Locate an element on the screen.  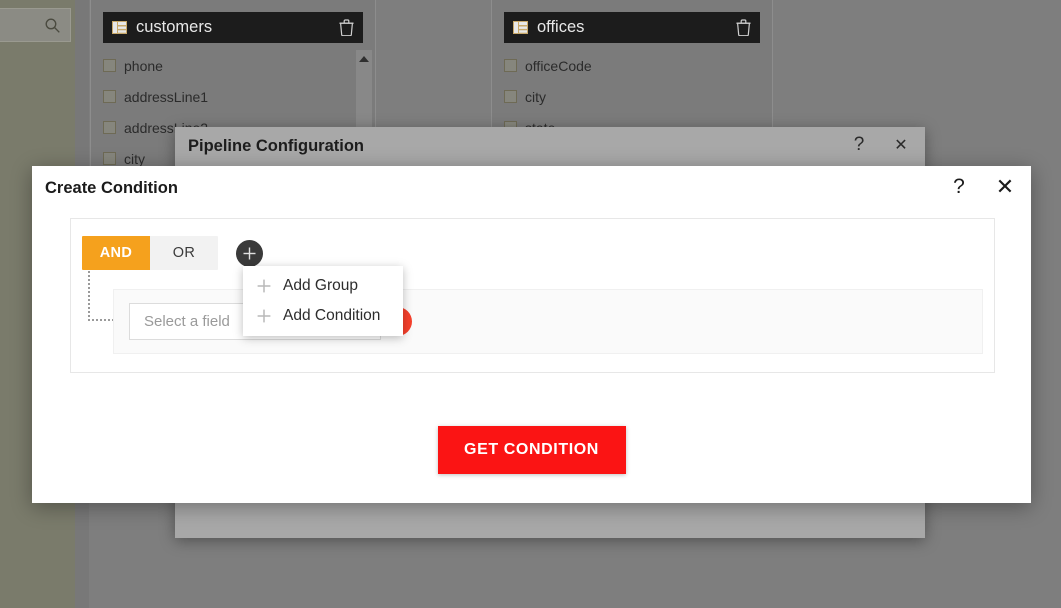
menu-item-add-condition: Add Condition is located at coordinates (323, 316).